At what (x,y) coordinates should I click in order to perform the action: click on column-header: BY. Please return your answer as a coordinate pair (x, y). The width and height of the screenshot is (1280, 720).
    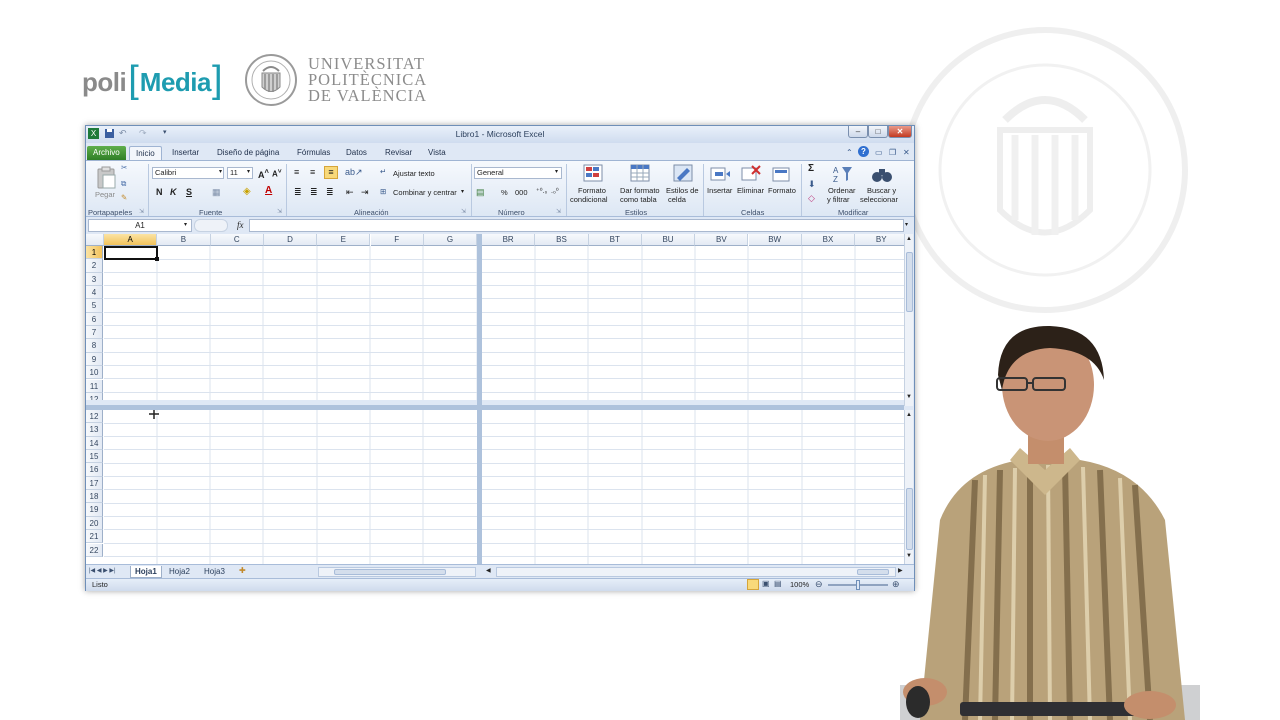
    Looking at the image, I should click on (880, 240).